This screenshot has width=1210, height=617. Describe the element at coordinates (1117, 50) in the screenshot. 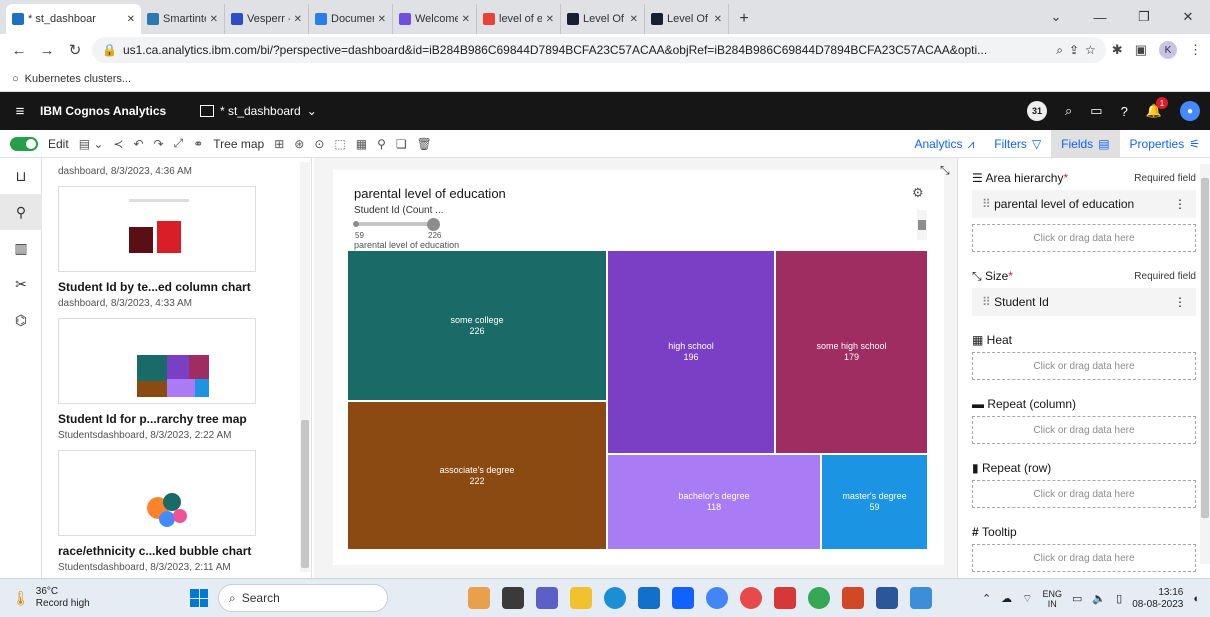

I see `extensions-icon: ✱` at that location.